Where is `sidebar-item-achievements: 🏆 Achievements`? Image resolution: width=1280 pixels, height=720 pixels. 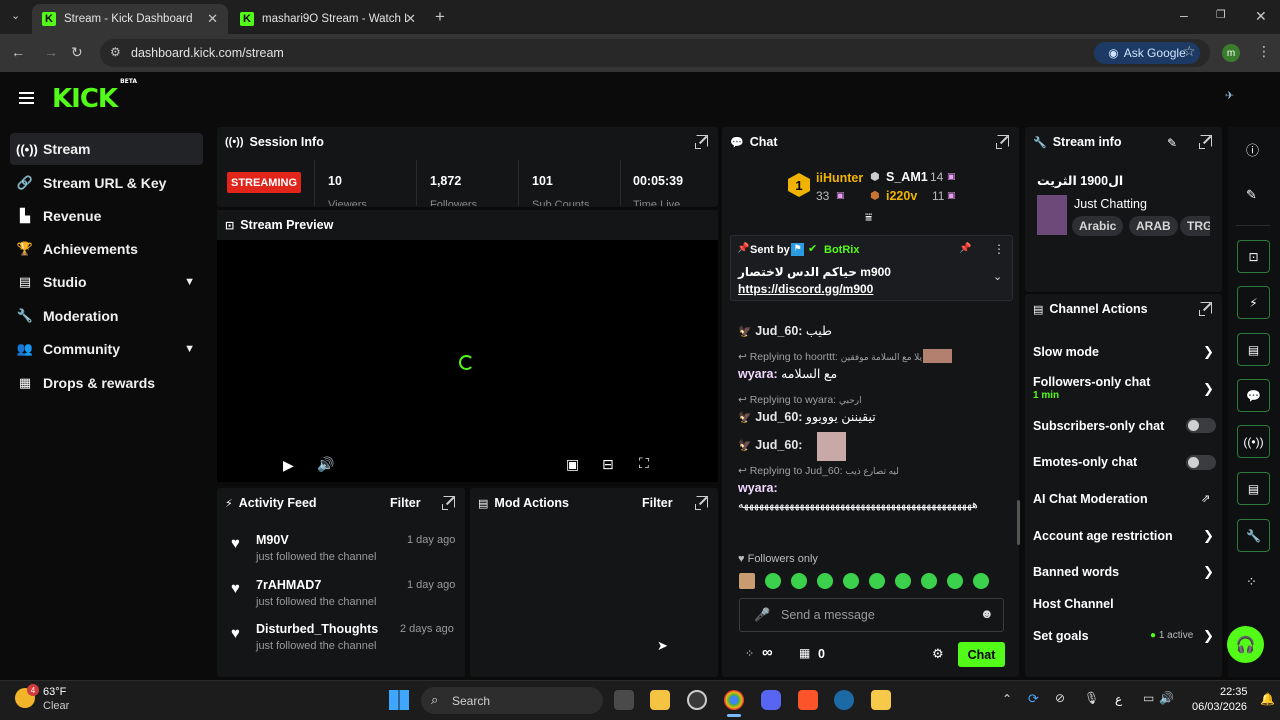 sidebar-item-achievements: 🏆 Achievements is located at coordinates (106, 249).